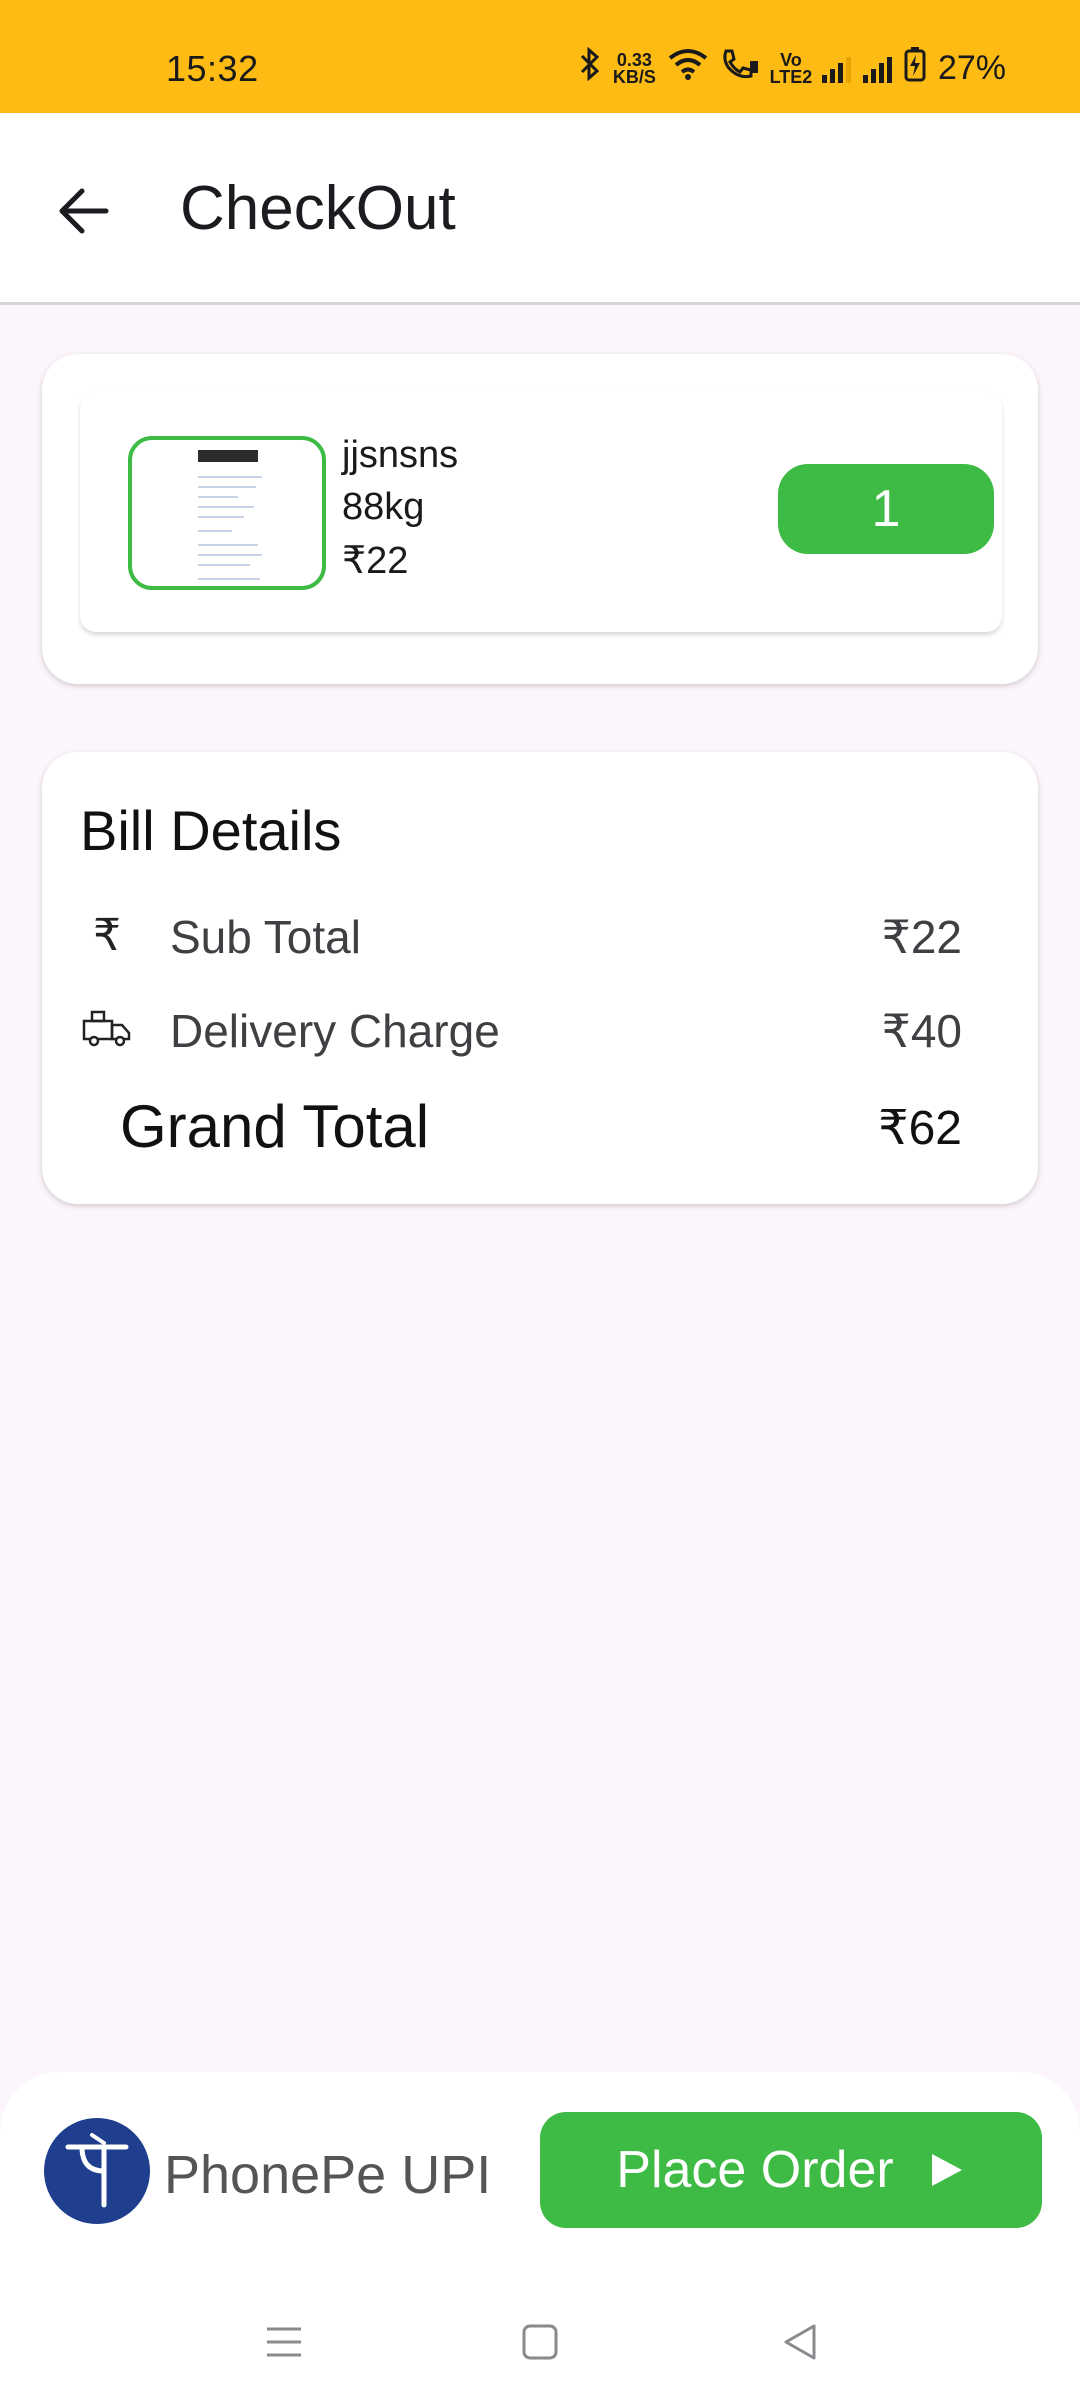  Describe the element at coordinates (284, 2342) in the screenshot. I see `menu-icon` at that location.